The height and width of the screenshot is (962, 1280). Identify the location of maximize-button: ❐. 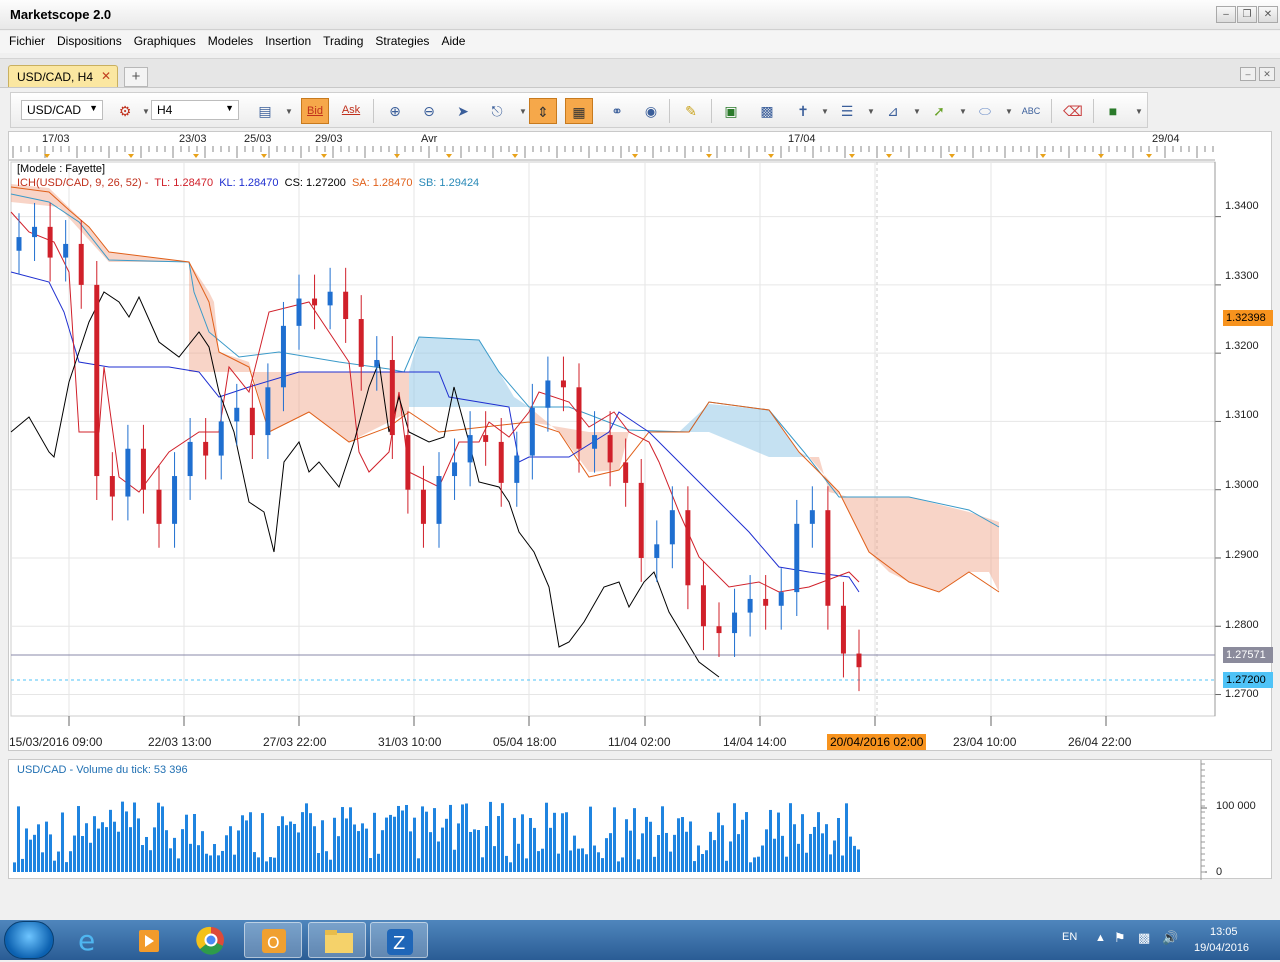
(1247, 14).